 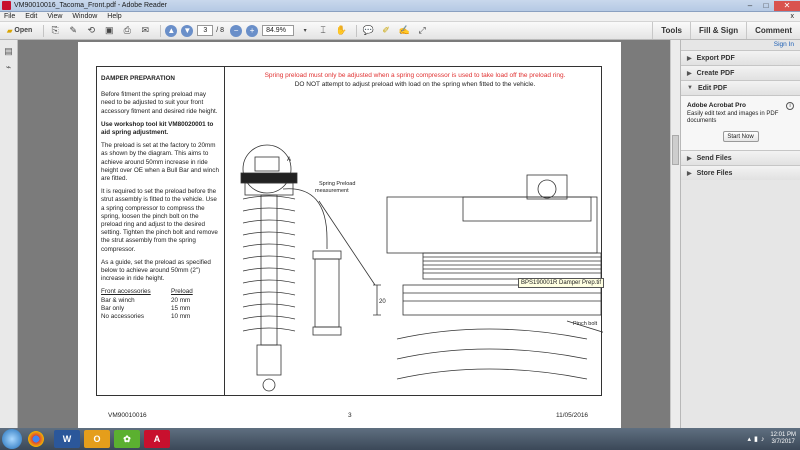 What do you see at coordinates (160, 317) in the screenshot?
I see `table-row: No accessories 10 mm` at bounding box center [160, 317].